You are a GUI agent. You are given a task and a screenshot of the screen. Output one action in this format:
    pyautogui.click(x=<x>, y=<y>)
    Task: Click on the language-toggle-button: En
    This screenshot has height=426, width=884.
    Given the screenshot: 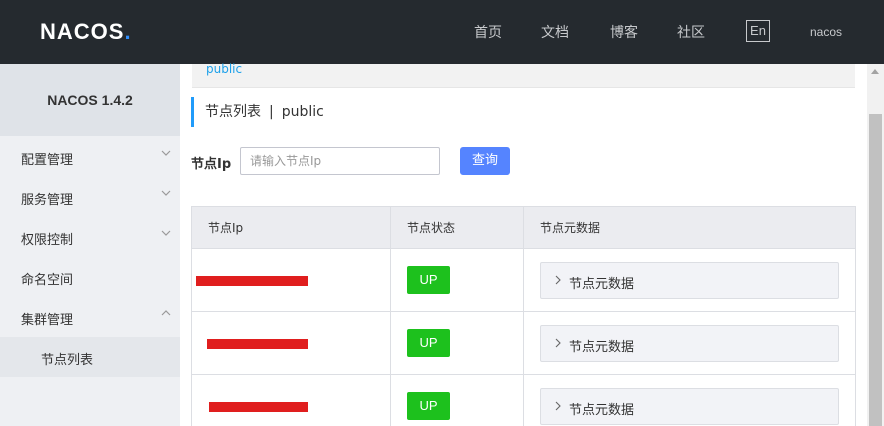 What is the action you would take?
    pyautogui.click(x=758, y=31)
    